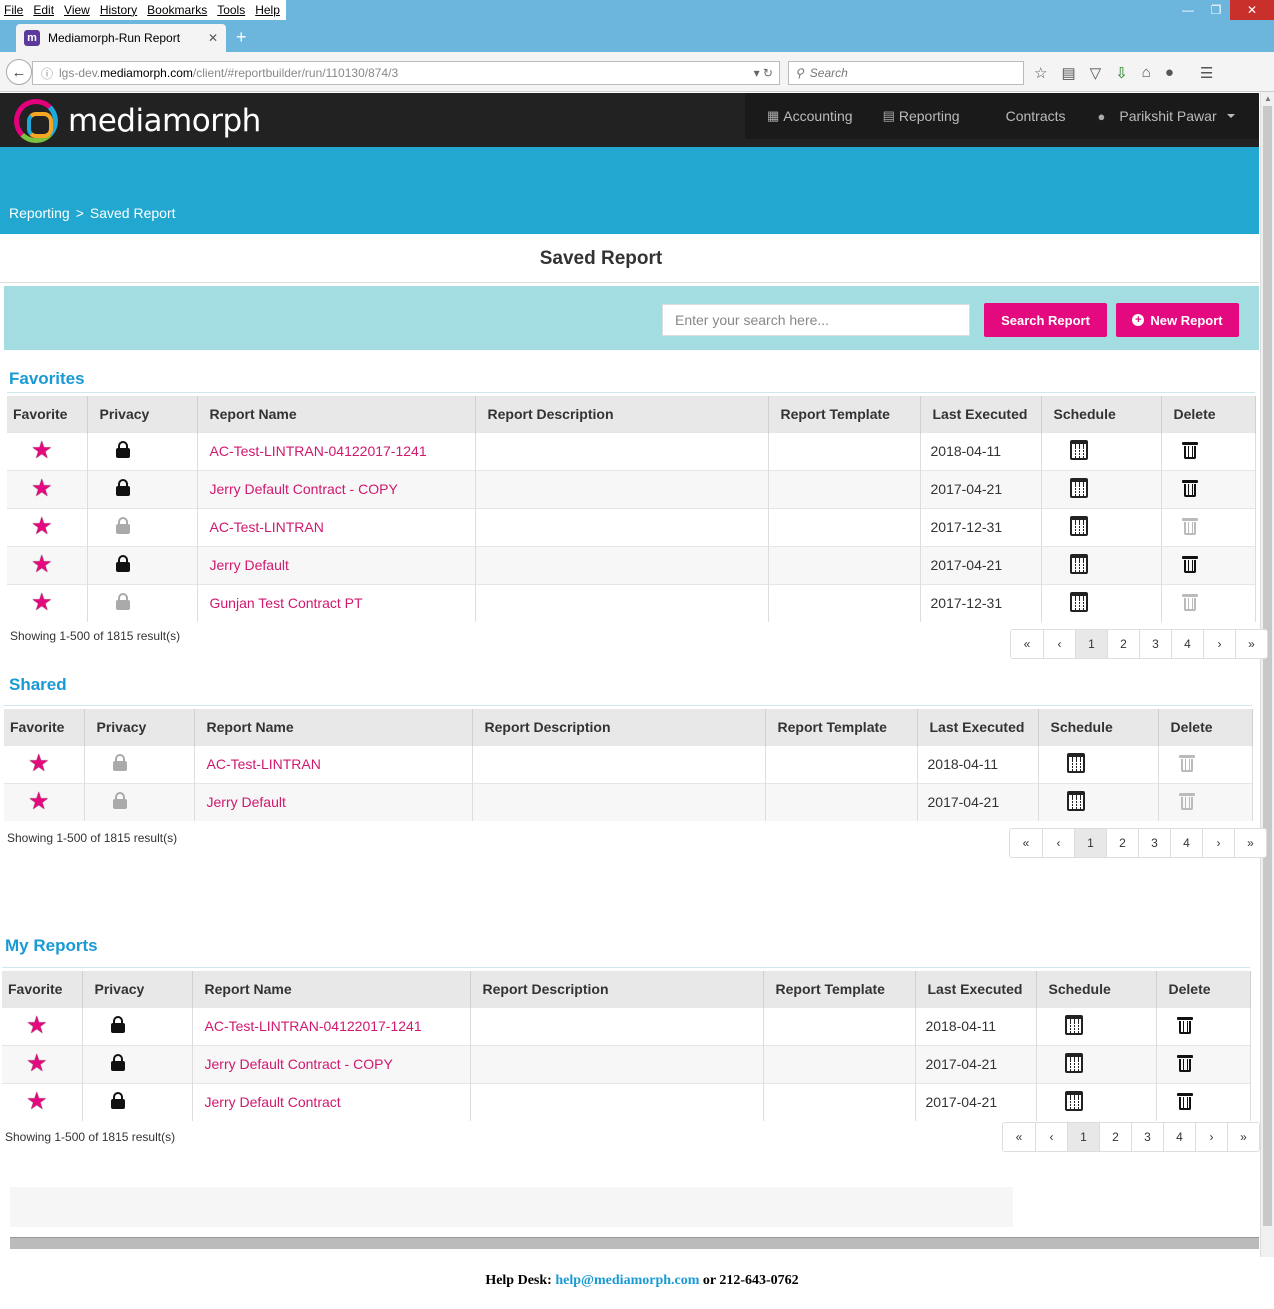 The image size is (1274, 1309). I want to click on home-icon: ⌂, so click(1146, 73).